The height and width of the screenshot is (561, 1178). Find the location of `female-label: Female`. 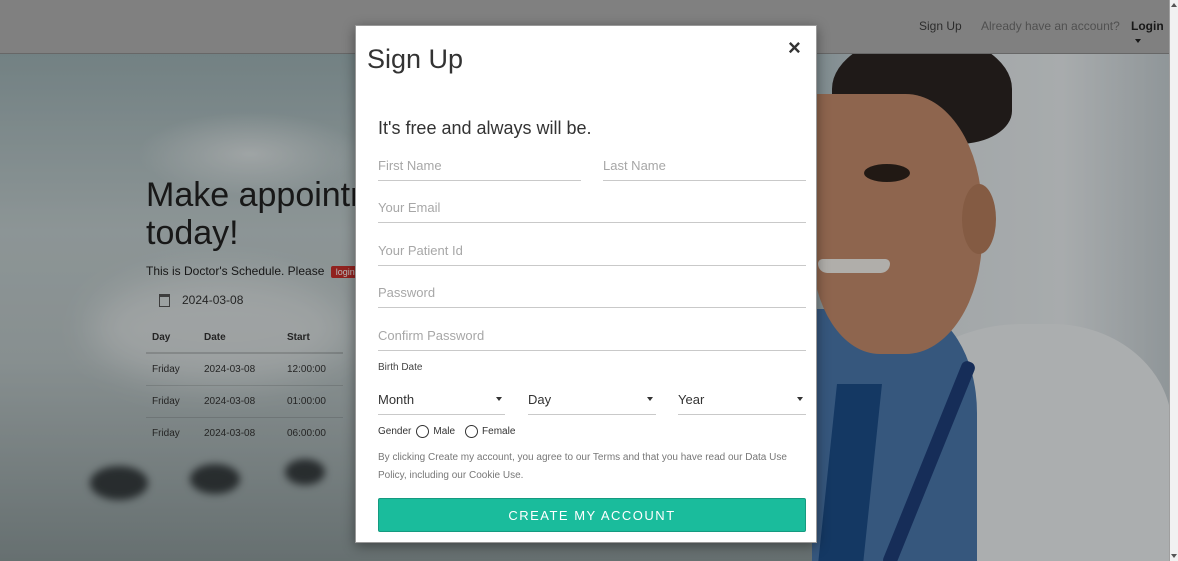

female-label: Female is located at coordinates (498, 431).